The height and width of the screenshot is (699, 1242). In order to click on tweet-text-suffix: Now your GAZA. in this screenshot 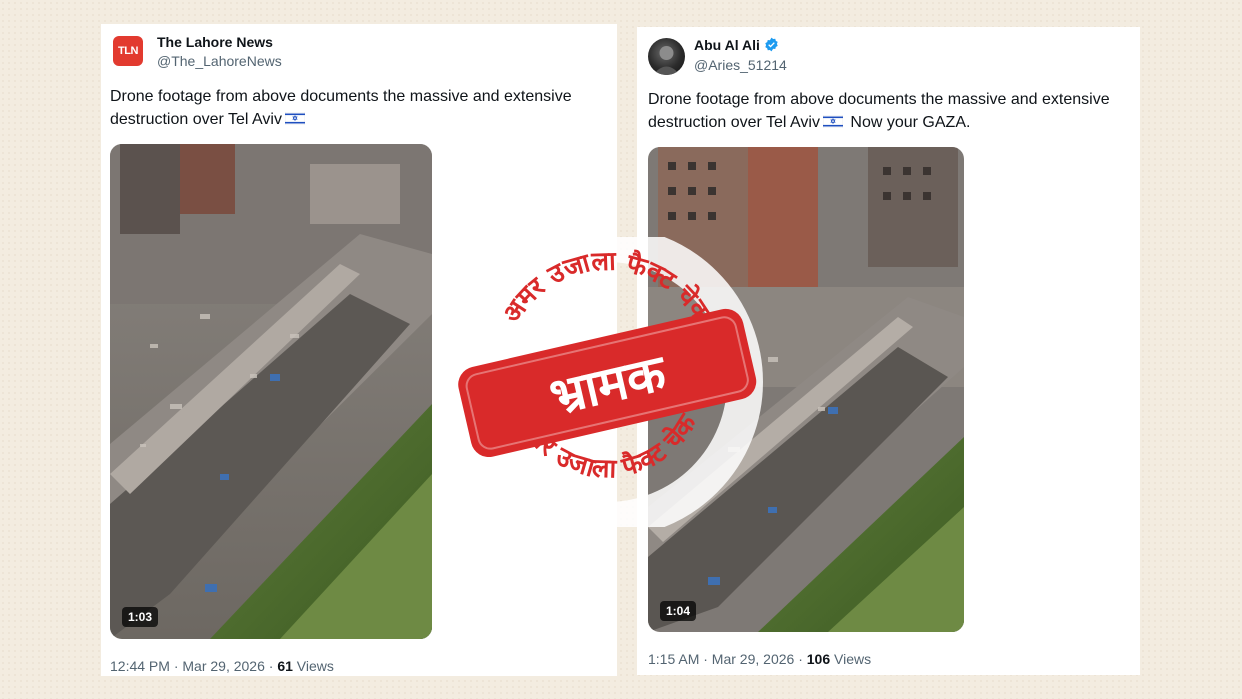, I will do `click(908, 122)`.